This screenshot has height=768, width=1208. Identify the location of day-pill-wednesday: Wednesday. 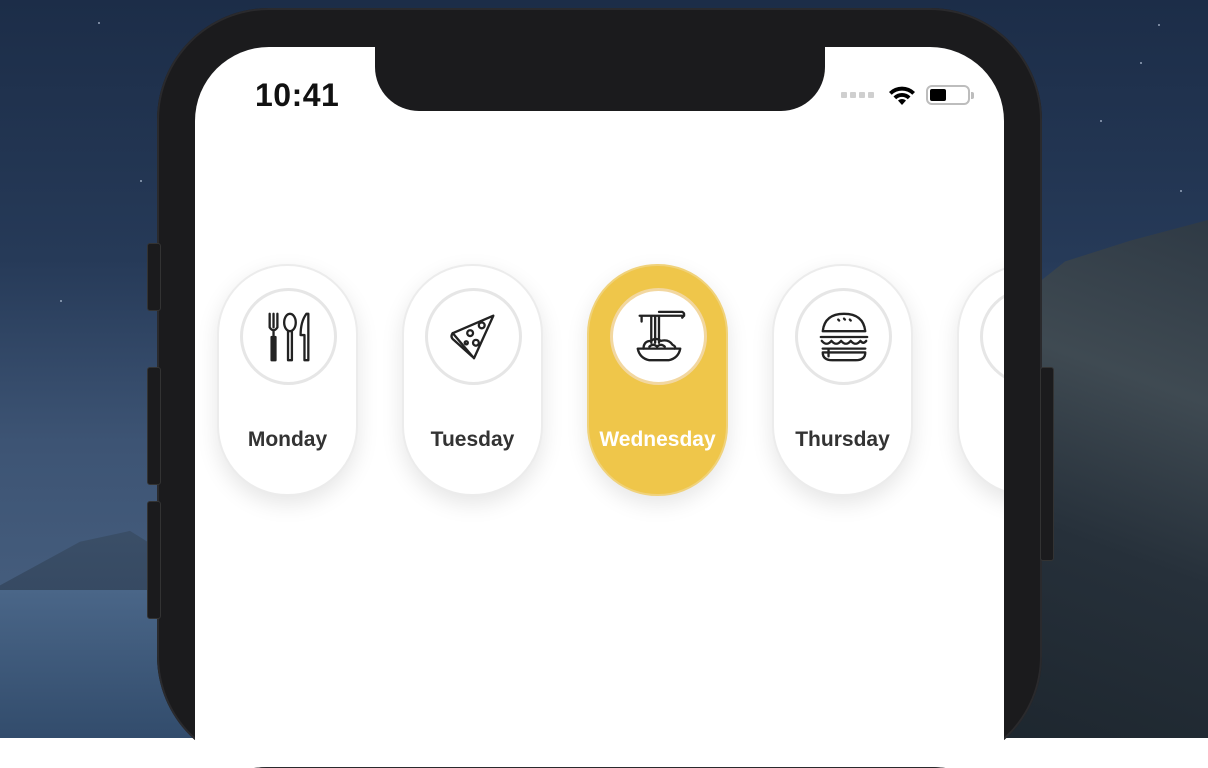
(657, 380).